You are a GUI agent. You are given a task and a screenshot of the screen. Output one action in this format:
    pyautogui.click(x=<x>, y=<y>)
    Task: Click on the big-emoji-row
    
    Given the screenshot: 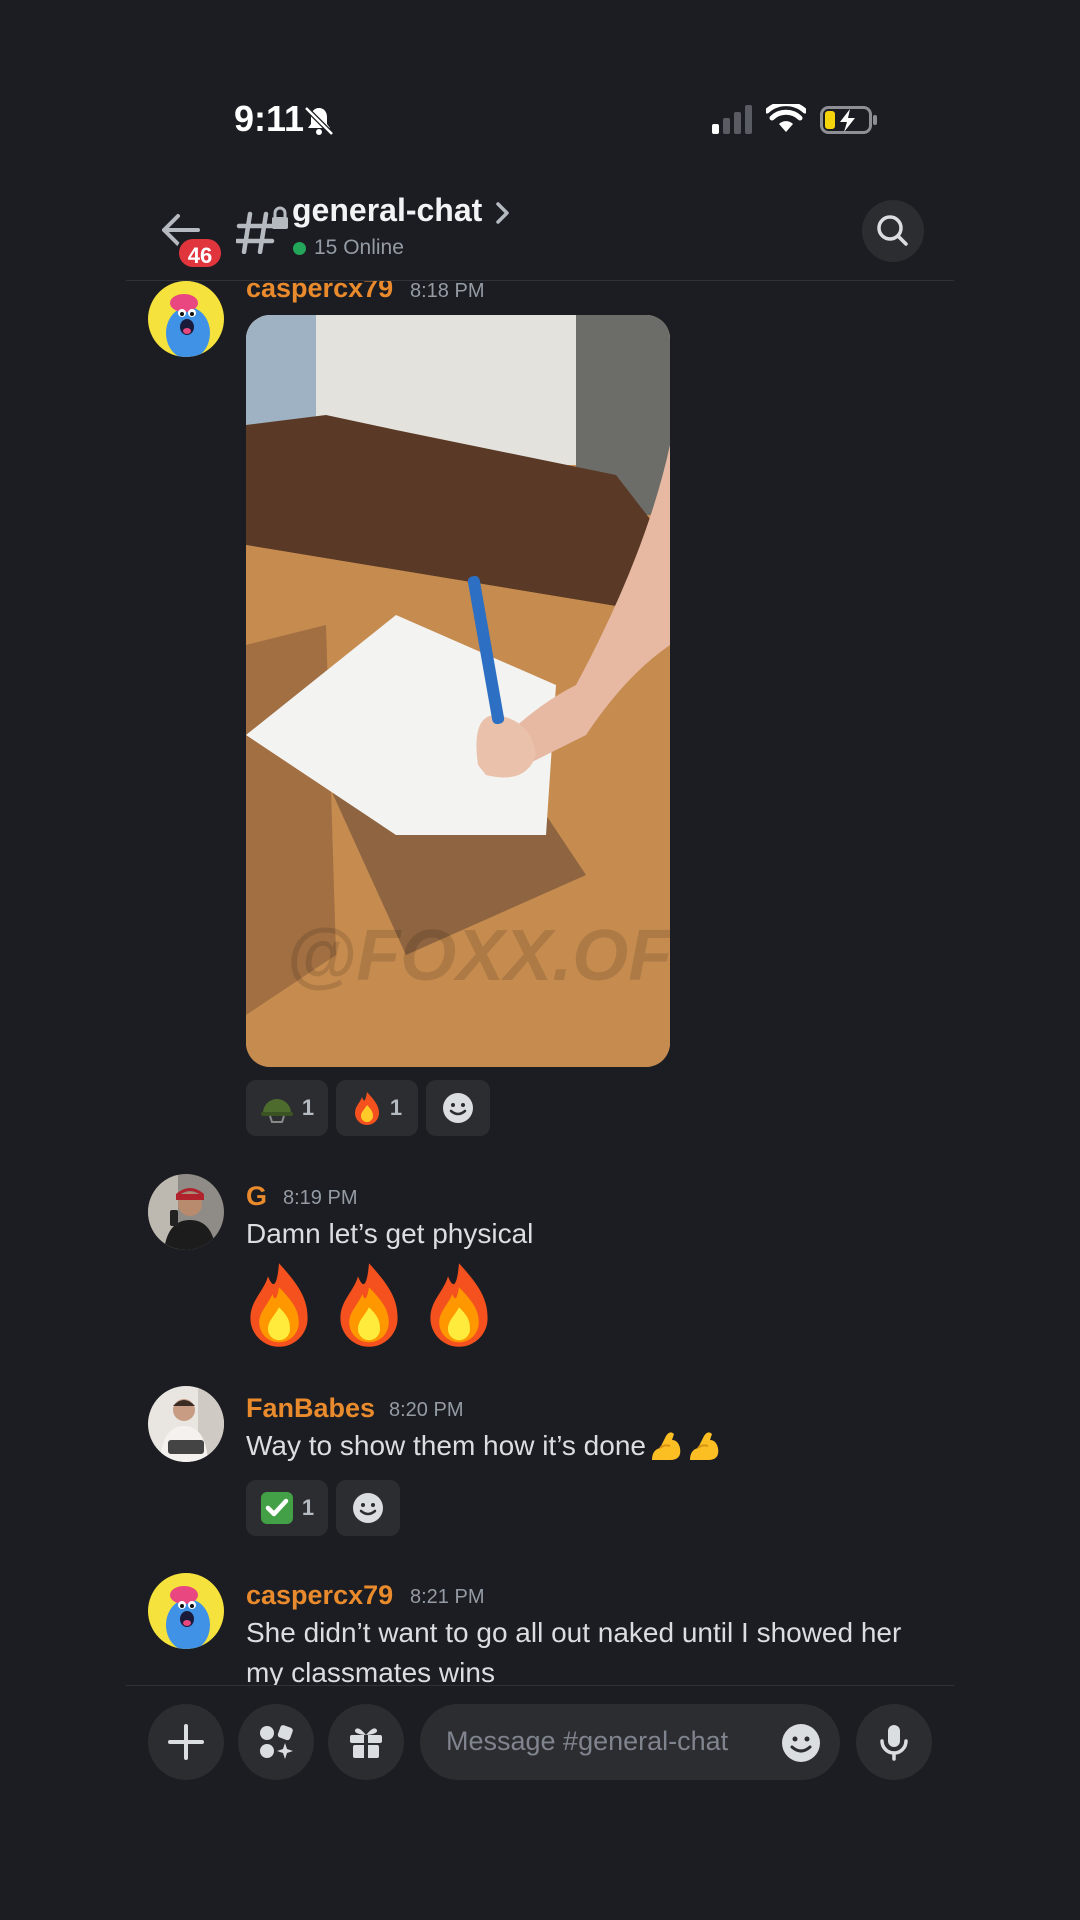 What is the action you would take?
    pyautogui.click(x=369, y=1305)
    